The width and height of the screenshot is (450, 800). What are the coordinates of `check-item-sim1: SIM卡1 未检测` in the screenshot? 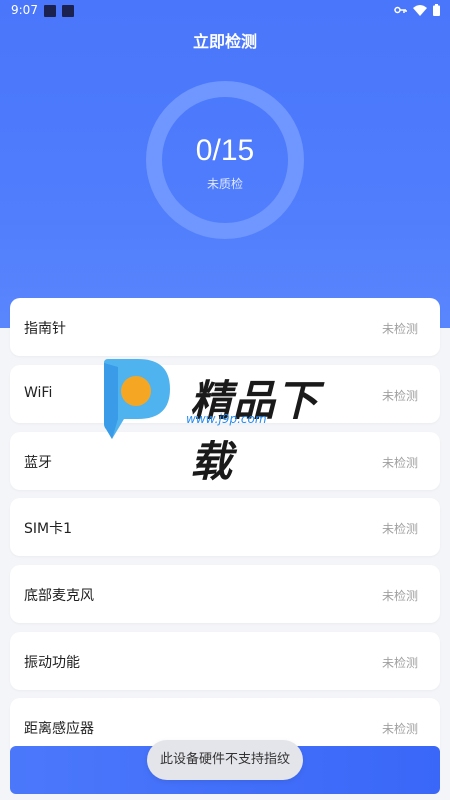 It's located at (225, 527).